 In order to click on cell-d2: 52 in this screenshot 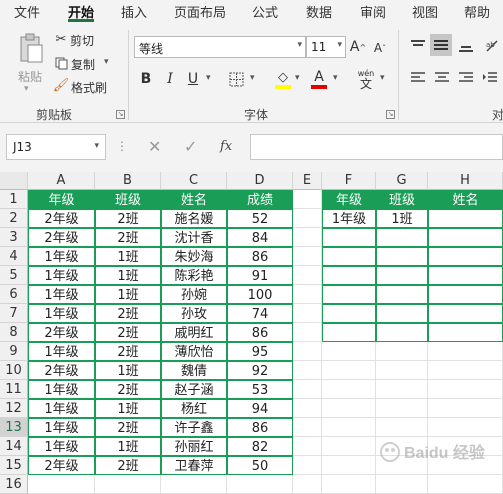, I will do `click(260, 218)`.